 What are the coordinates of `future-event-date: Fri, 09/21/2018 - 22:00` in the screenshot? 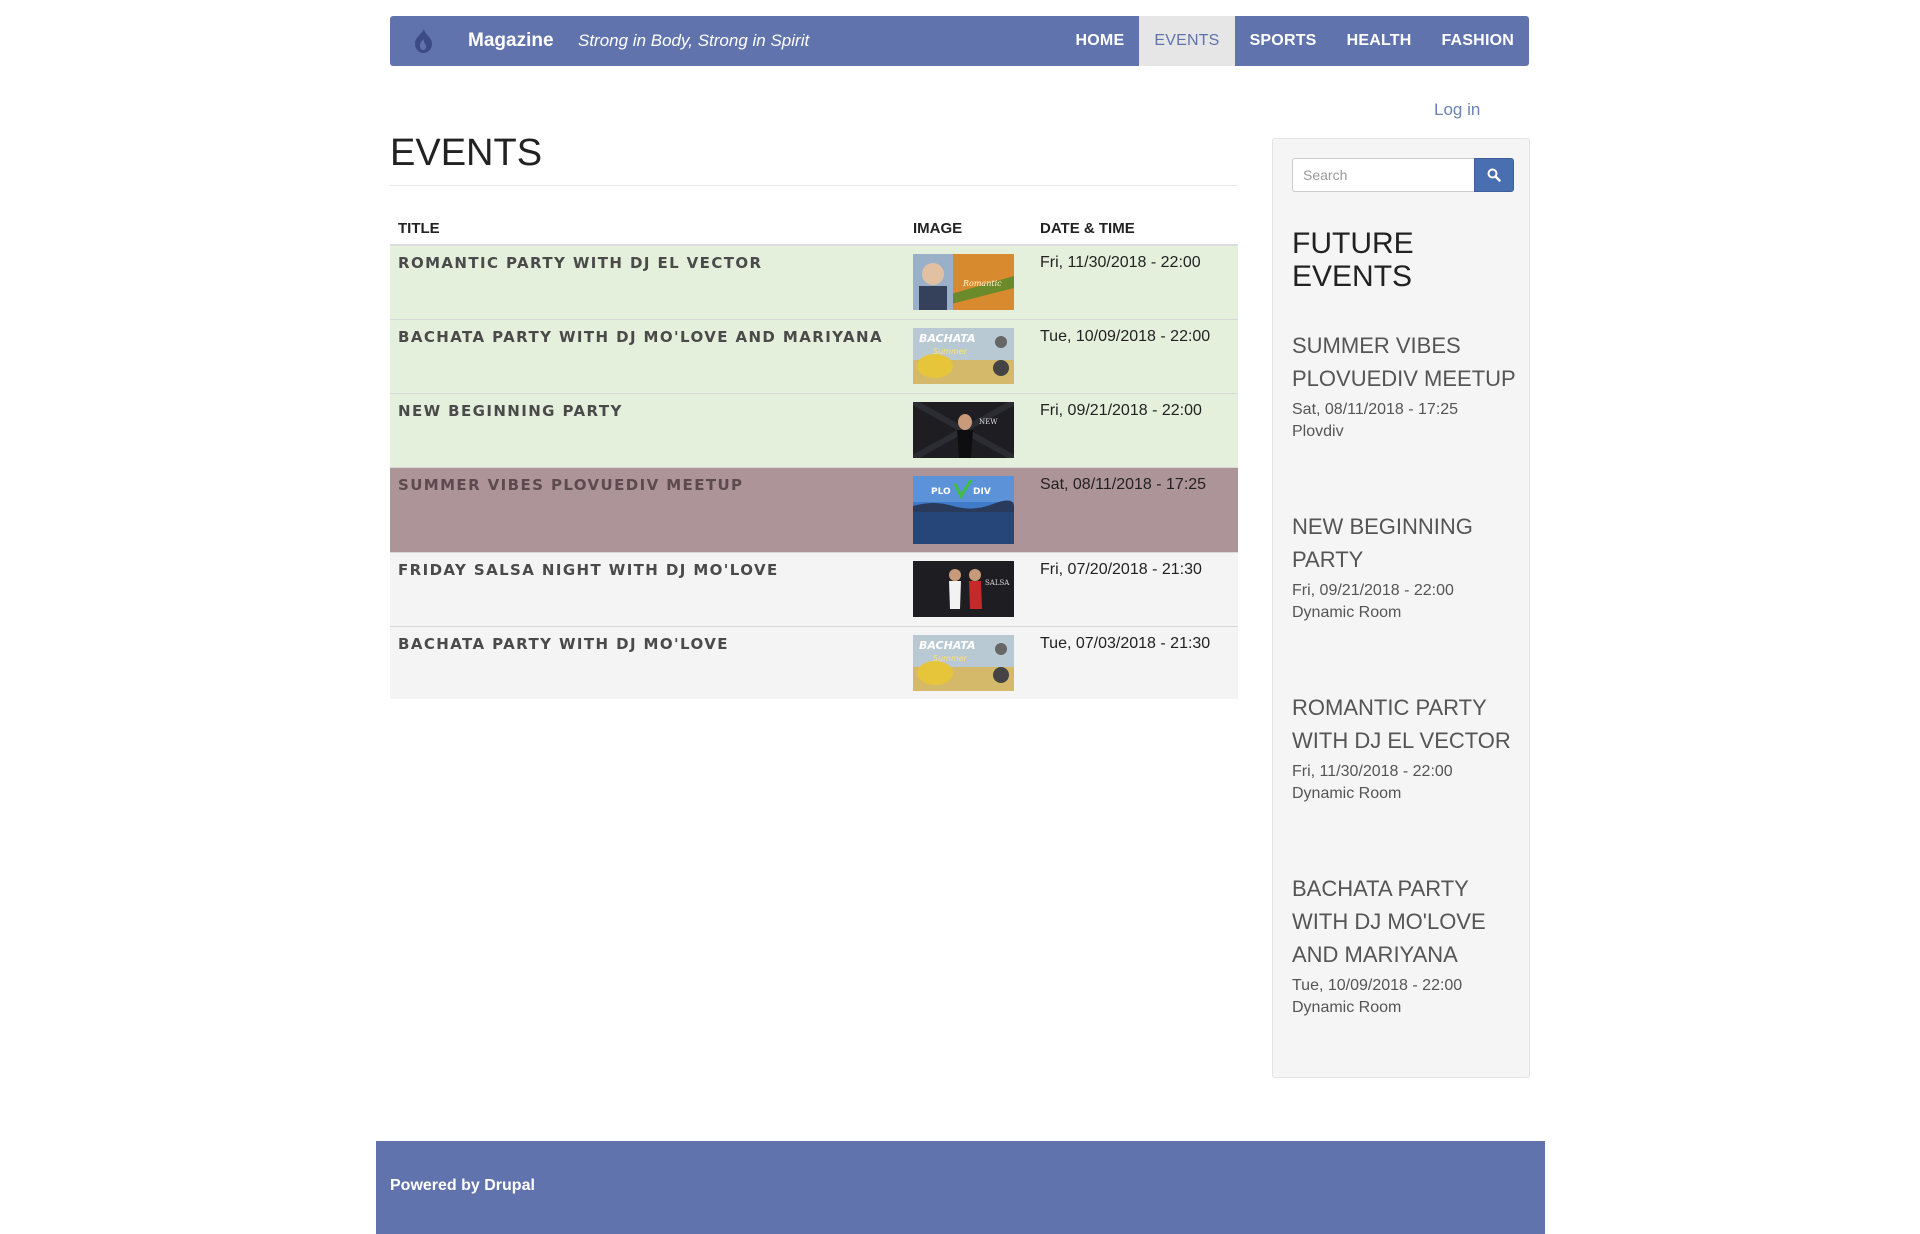 It's located at (1373, 590).